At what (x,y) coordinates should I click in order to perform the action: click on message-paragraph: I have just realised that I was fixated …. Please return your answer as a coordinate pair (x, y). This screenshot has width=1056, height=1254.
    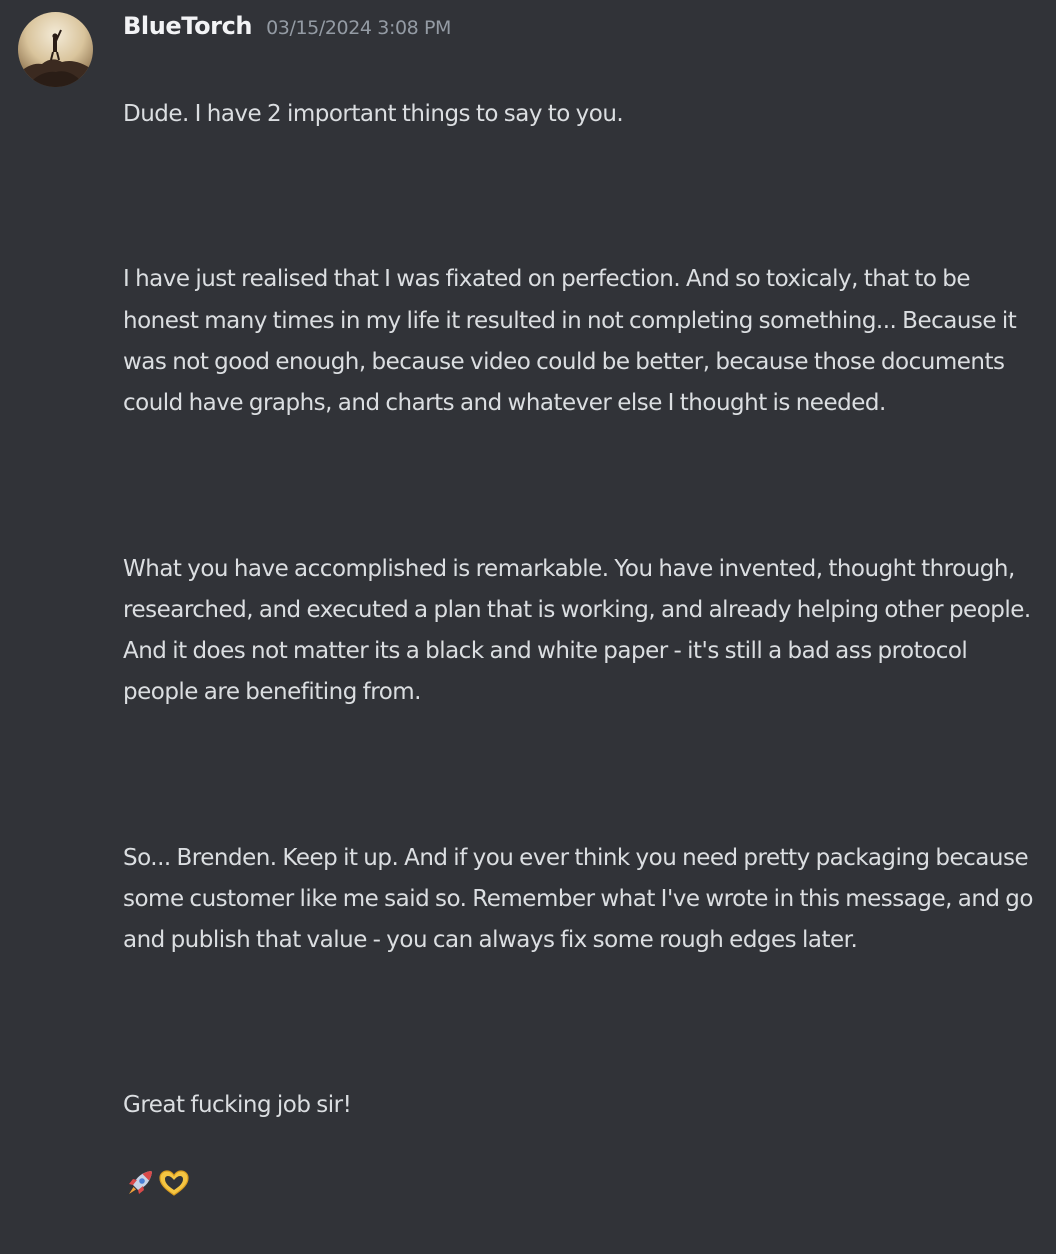
    Looking at the image, I should click on (570, 341).